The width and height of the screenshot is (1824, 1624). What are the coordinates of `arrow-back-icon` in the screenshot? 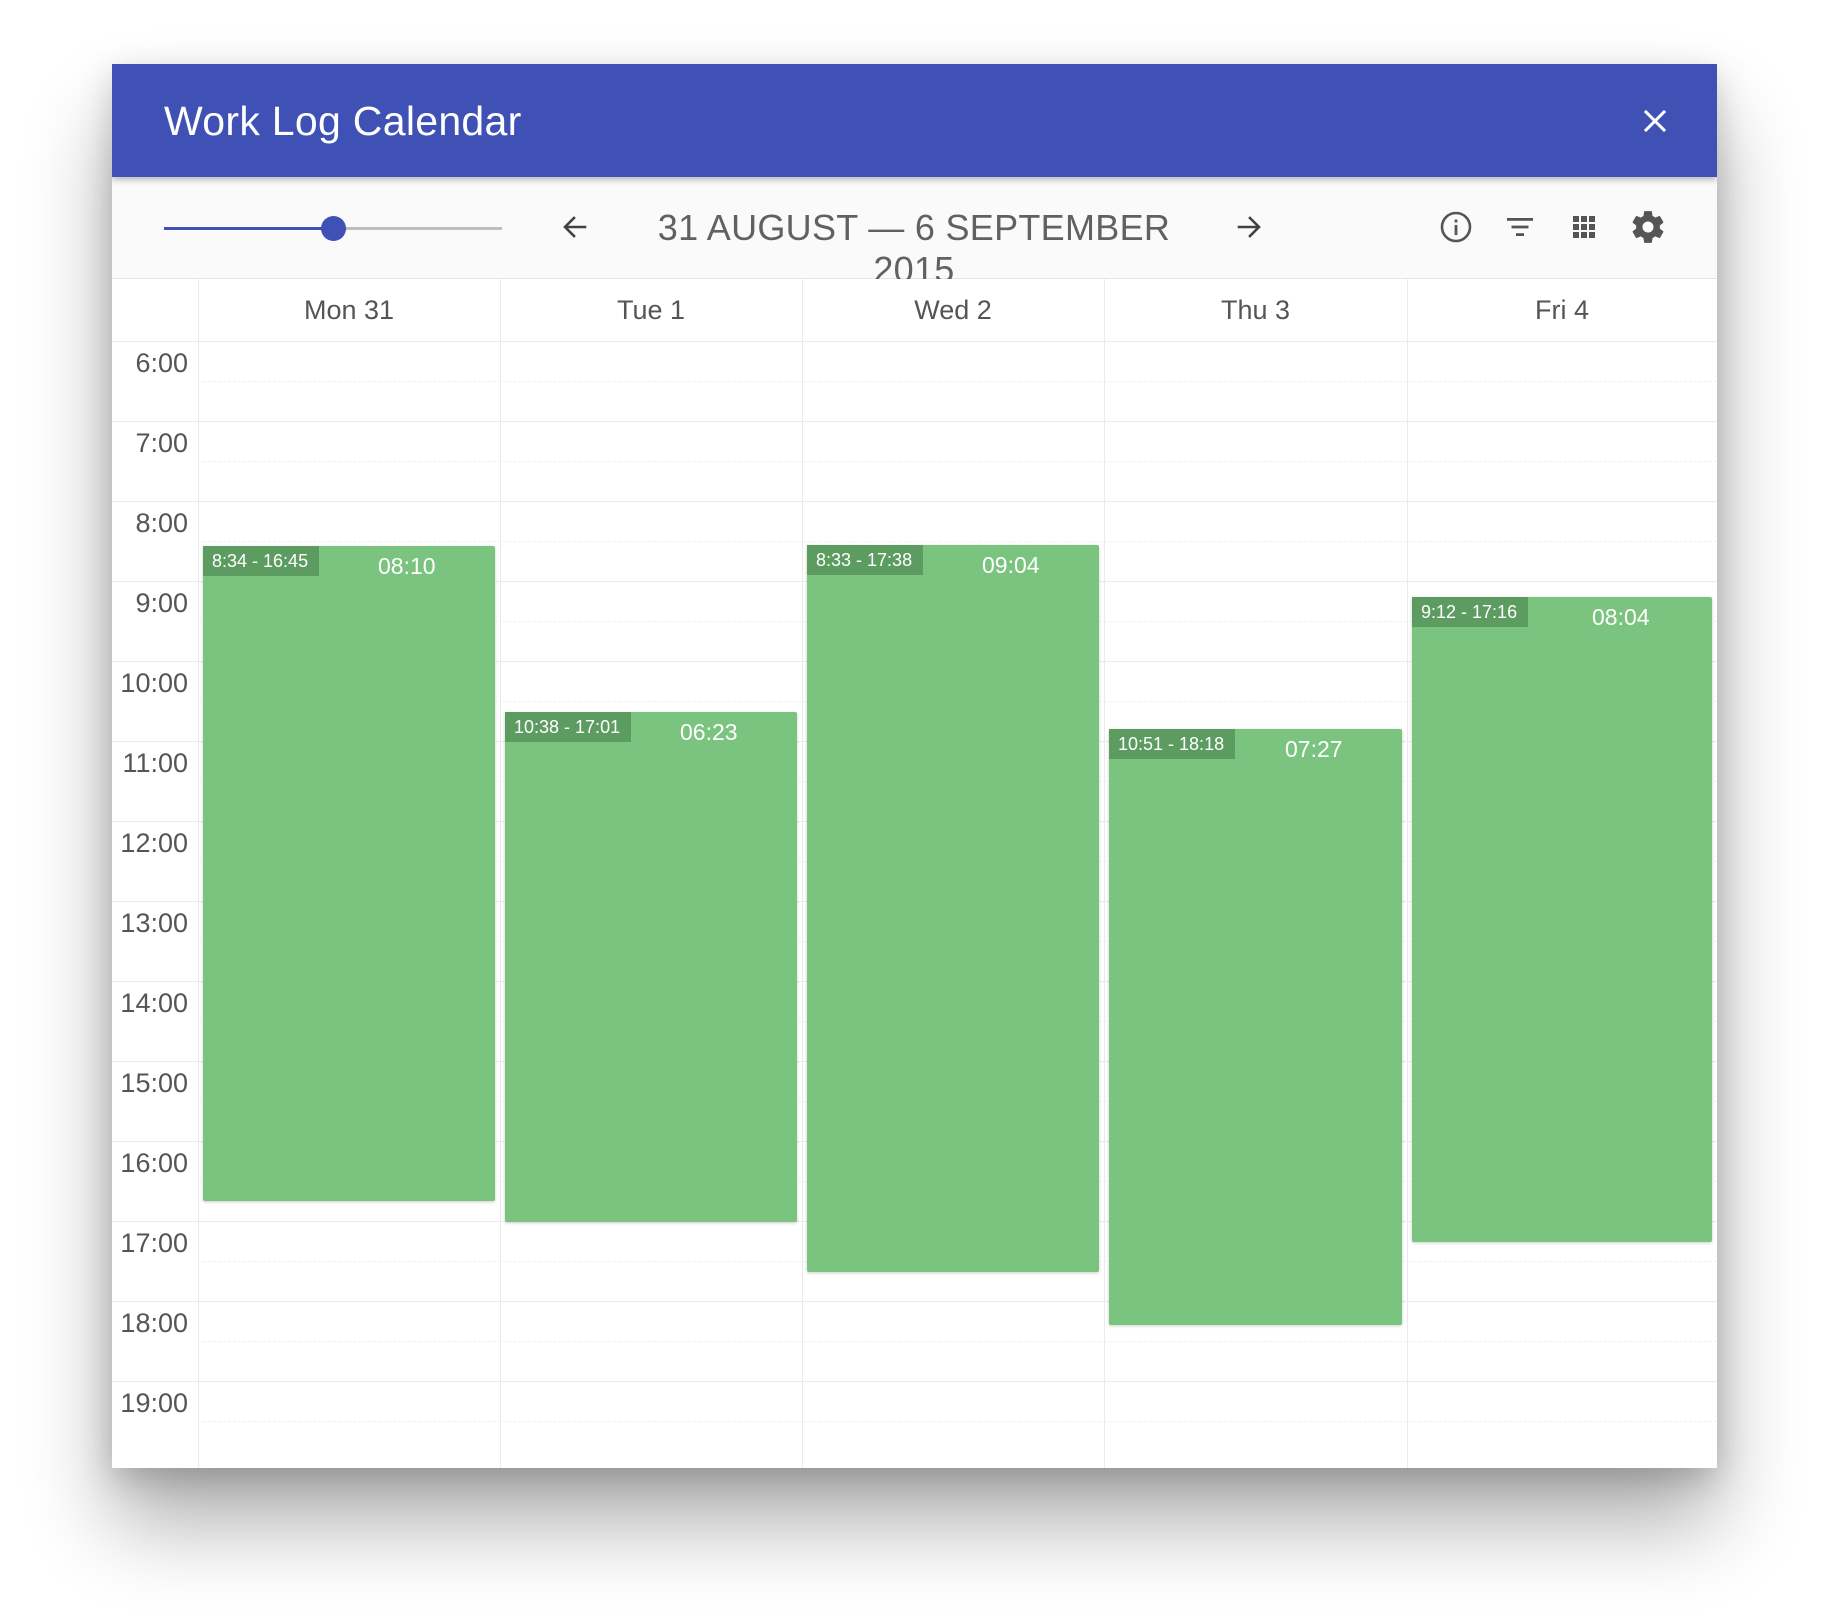 It's located at (575, 227).